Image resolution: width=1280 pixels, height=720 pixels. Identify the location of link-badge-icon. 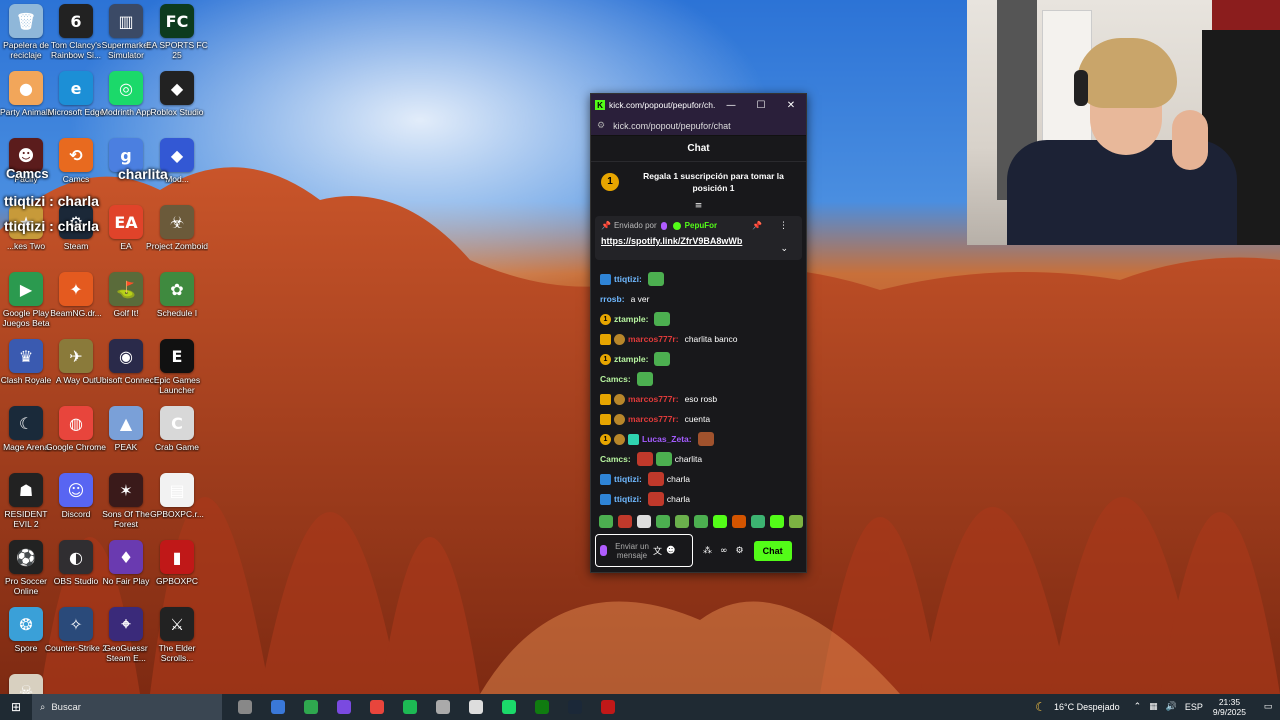
(605, 499).